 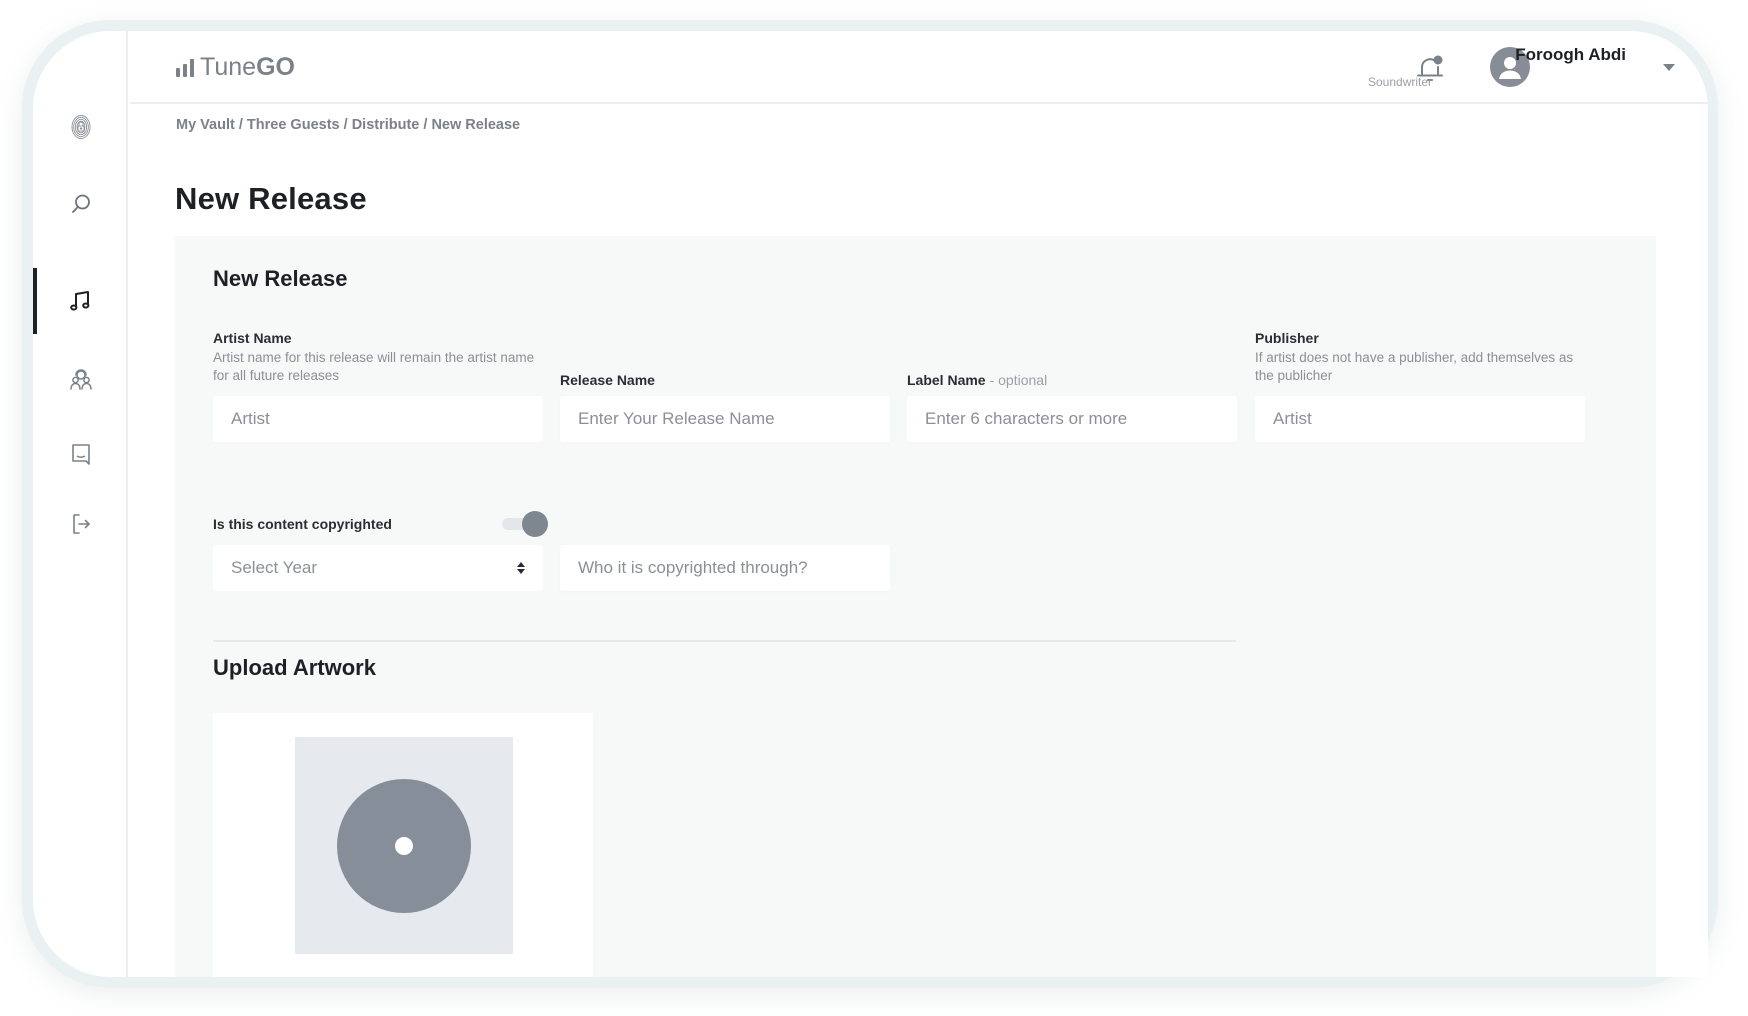 I want to click on sidebar-item-music, so click(x=81, y=301).